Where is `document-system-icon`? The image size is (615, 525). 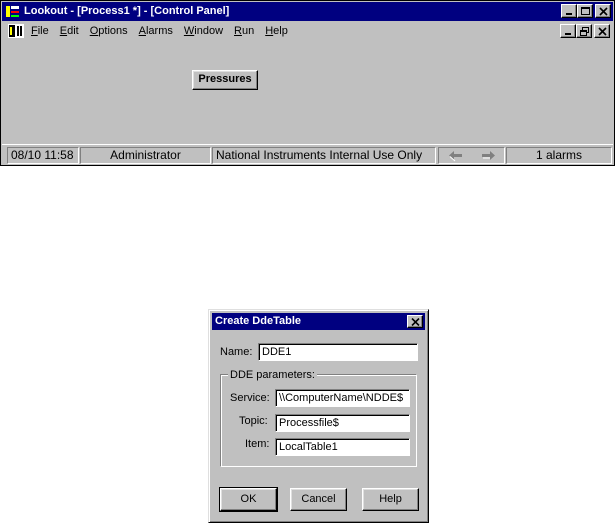 document-system-icon is located at coordinates (16, 31).